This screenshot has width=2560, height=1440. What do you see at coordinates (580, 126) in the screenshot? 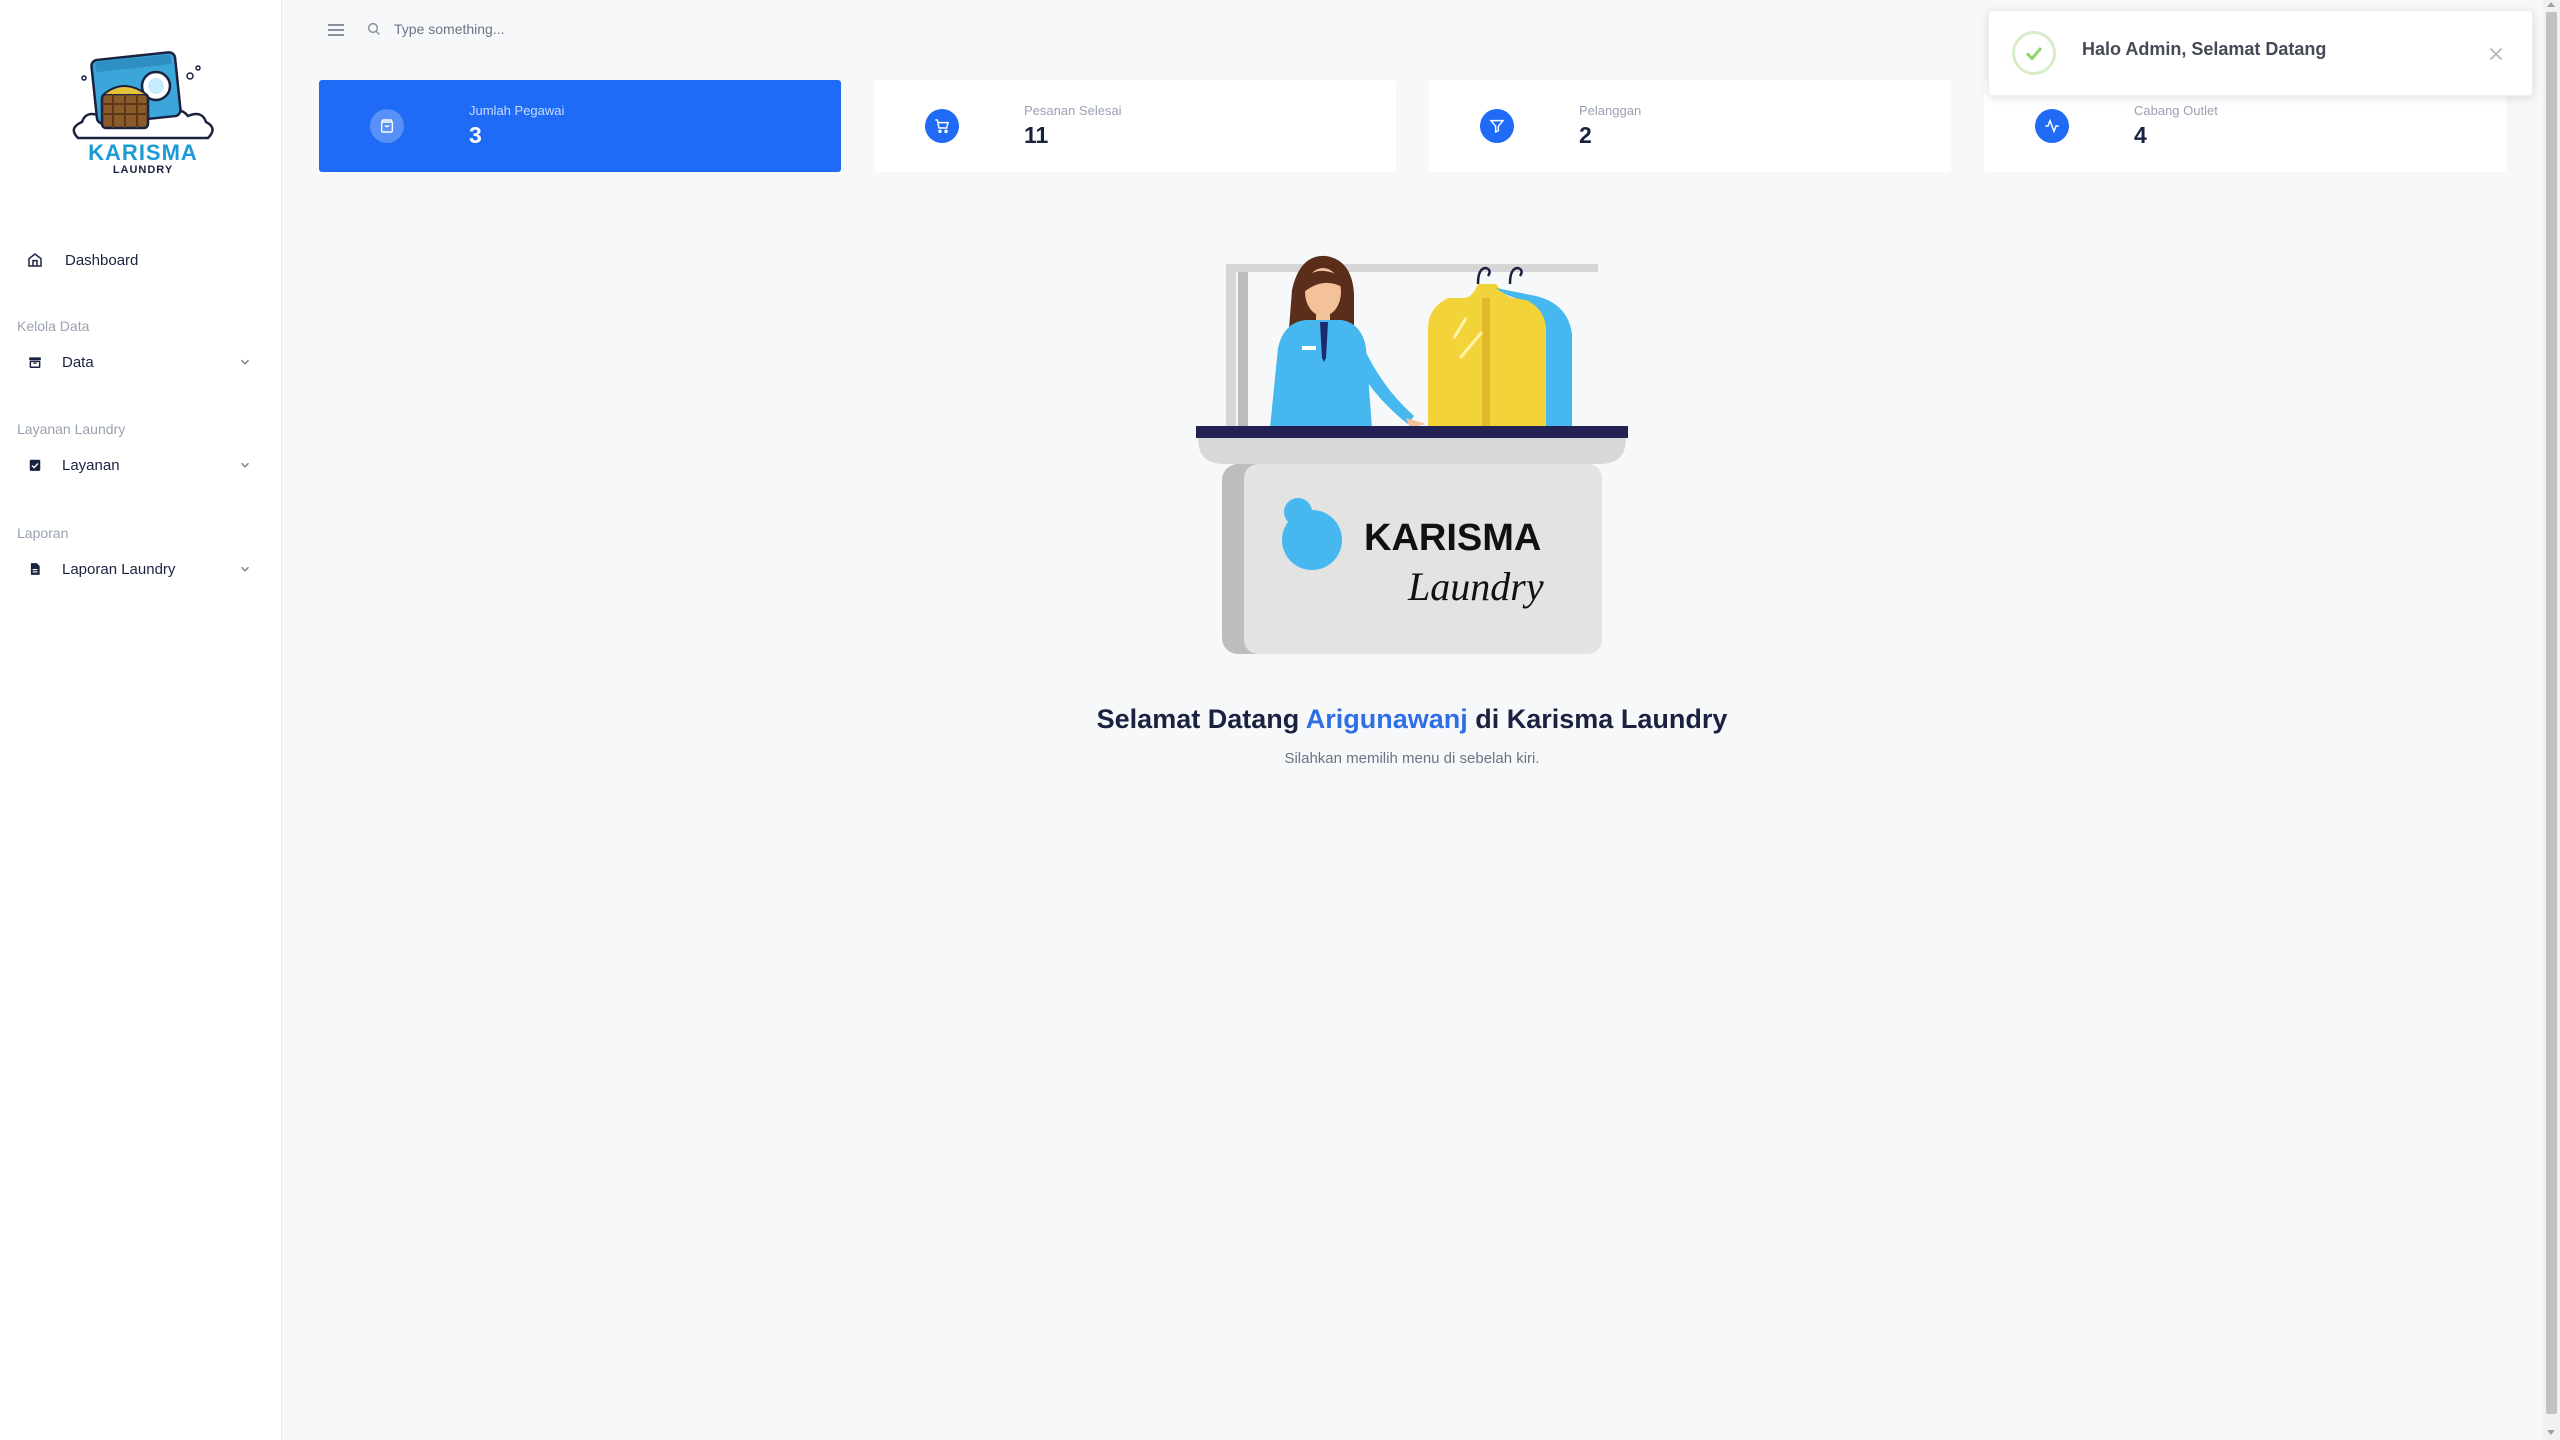
I see `stat-card-jumlah-pegawai: Jumlah Pegawai 3` at bounding box center [580, 126].